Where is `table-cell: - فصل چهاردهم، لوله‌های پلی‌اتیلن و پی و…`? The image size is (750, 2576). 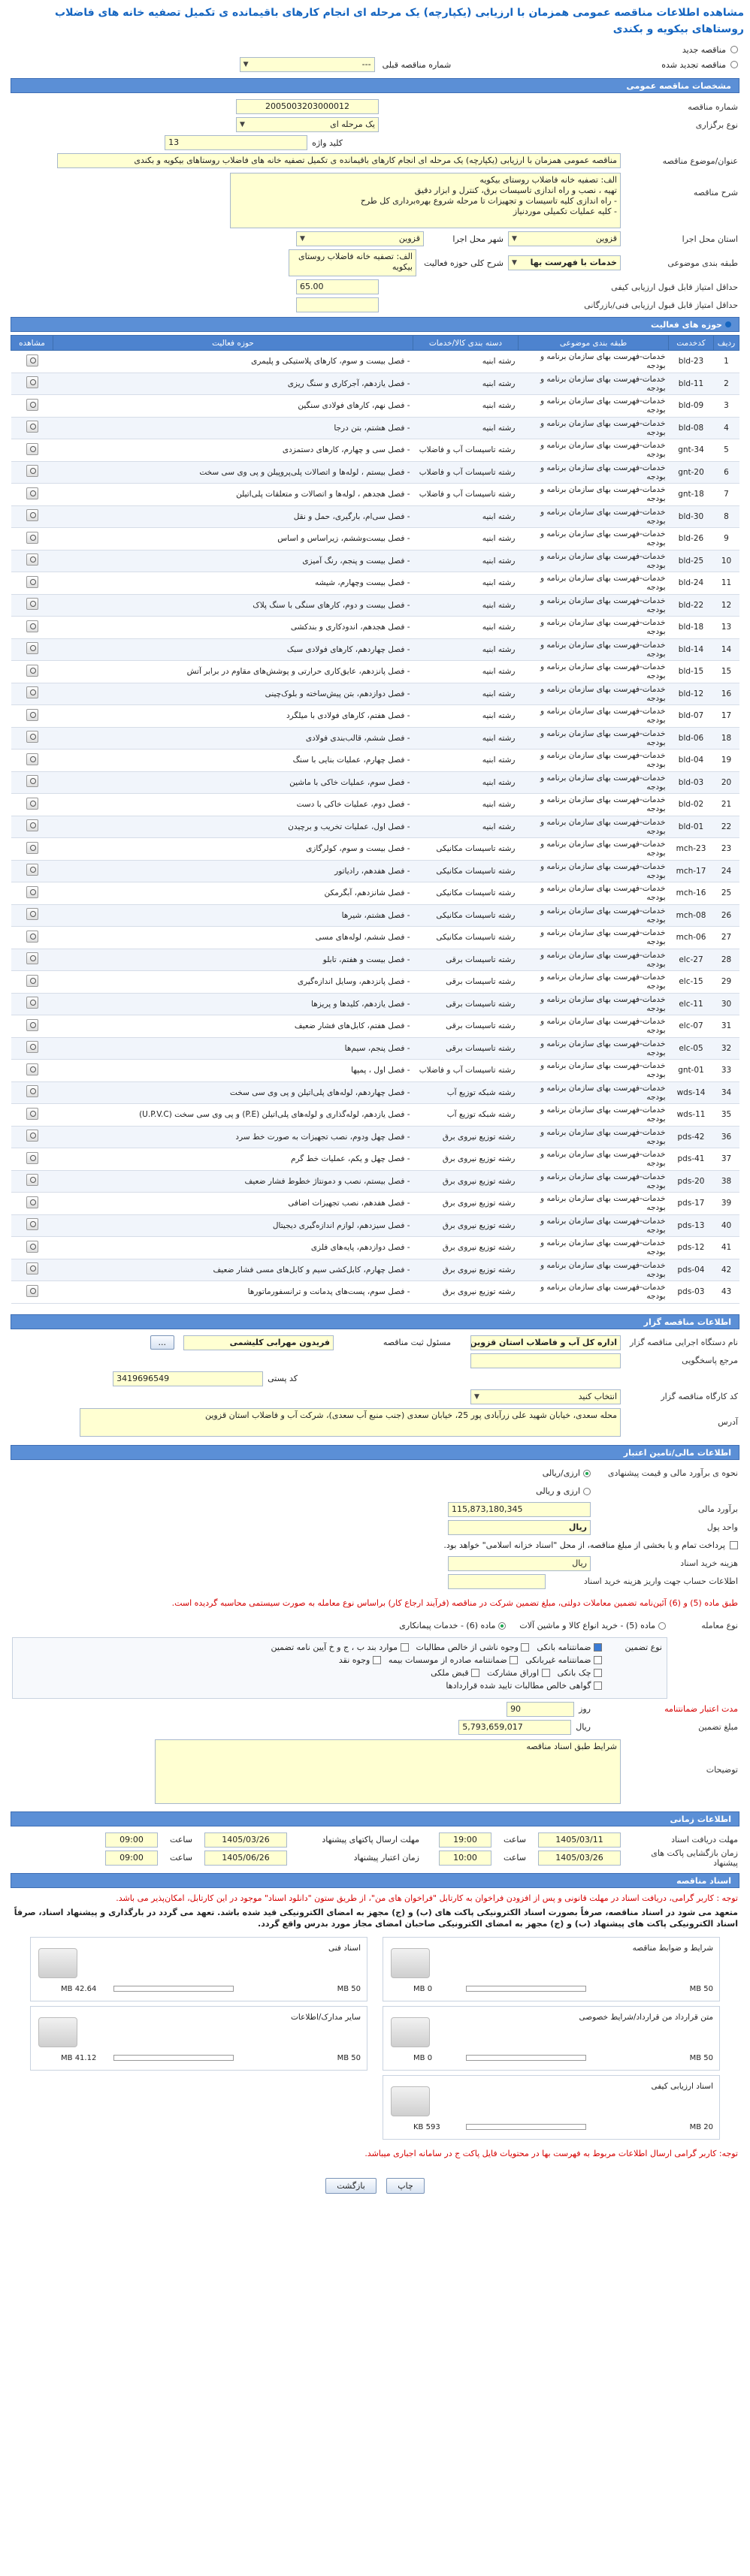
table-cell: - فصل چهاردهم، لوله‌های پلی‌اتیلن و پی و… is located at coordinates (233, 1092).